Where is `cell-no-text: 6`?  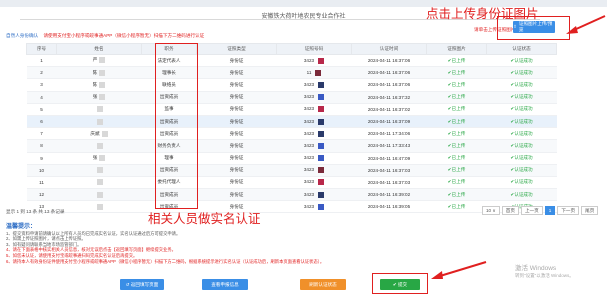 cell-no-text: 6 is located at coordinates (41, 122).